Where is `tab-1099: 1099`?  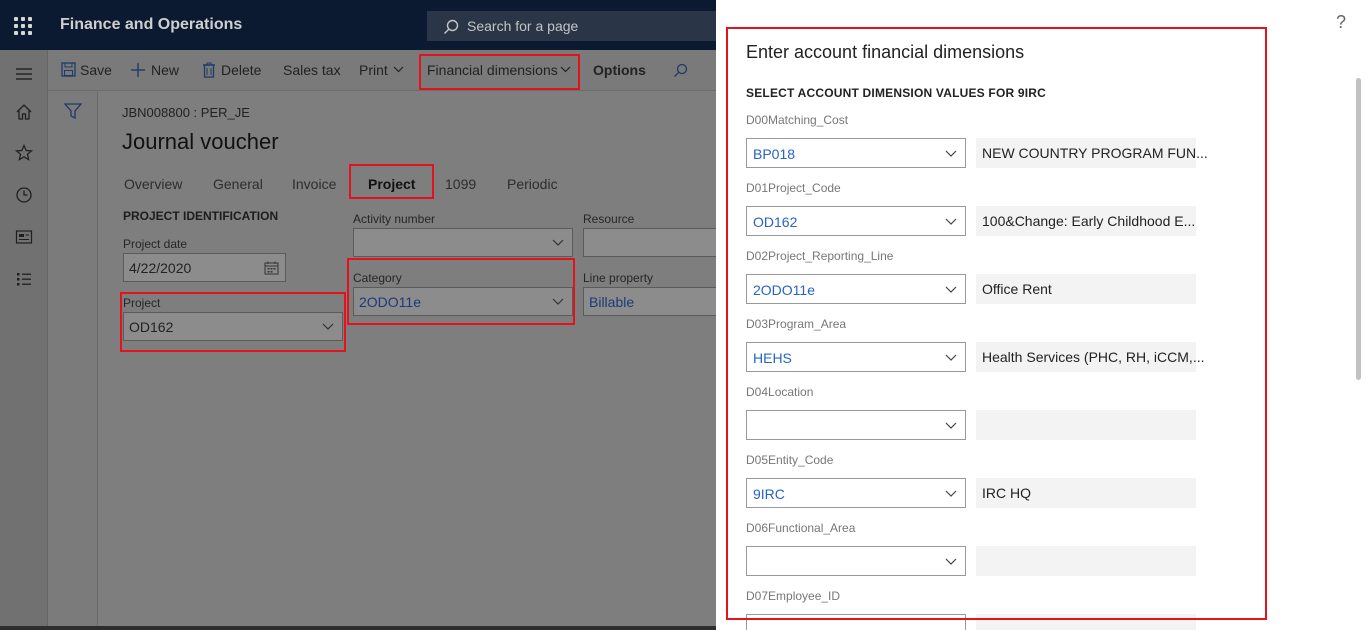 tab-1099: 1099 is located at coordinates (460, 184).